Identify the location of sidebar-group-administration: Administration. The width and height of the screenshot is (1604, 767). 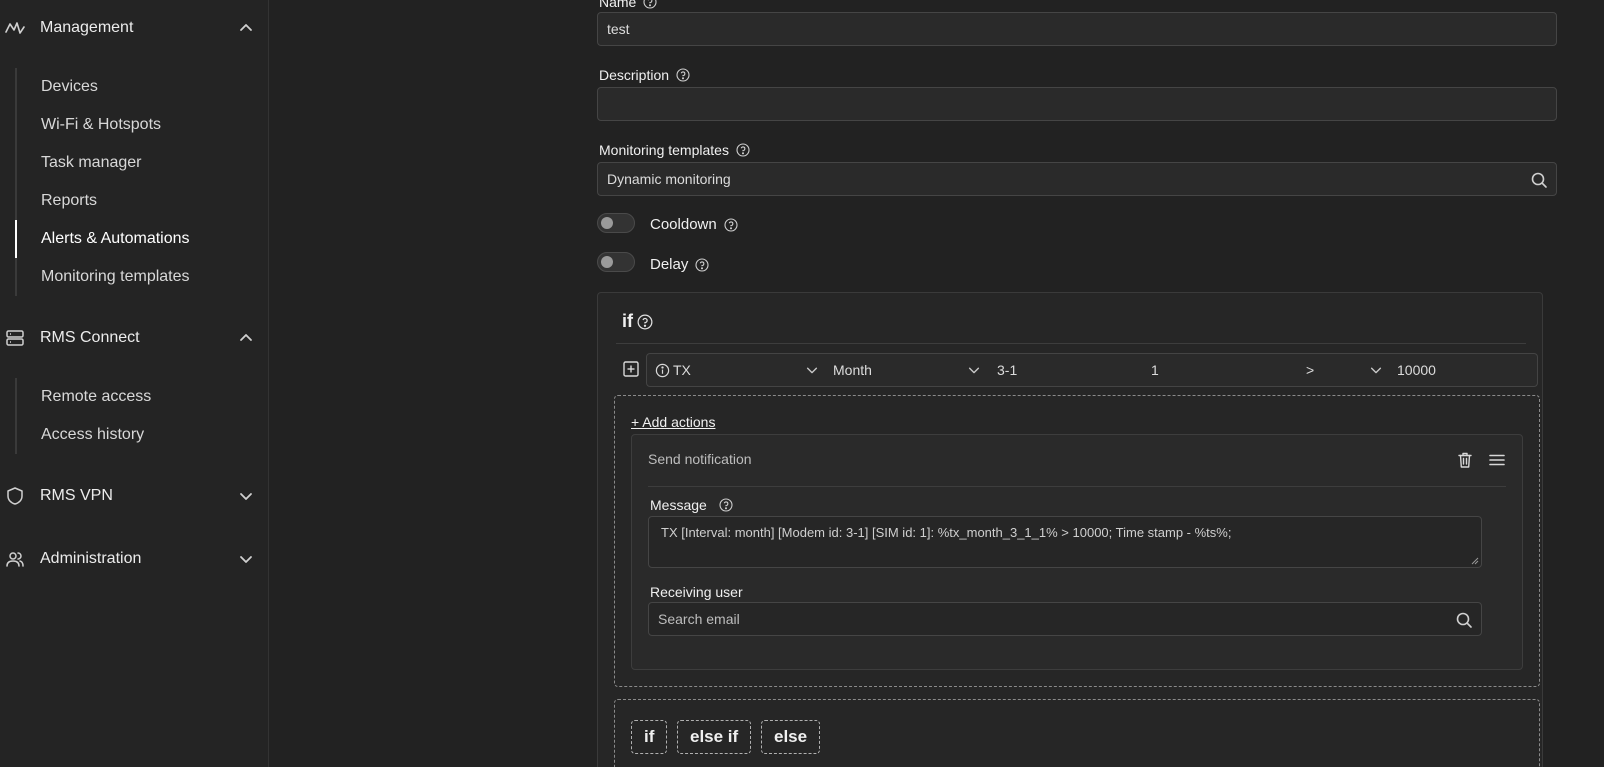
(134, 559).